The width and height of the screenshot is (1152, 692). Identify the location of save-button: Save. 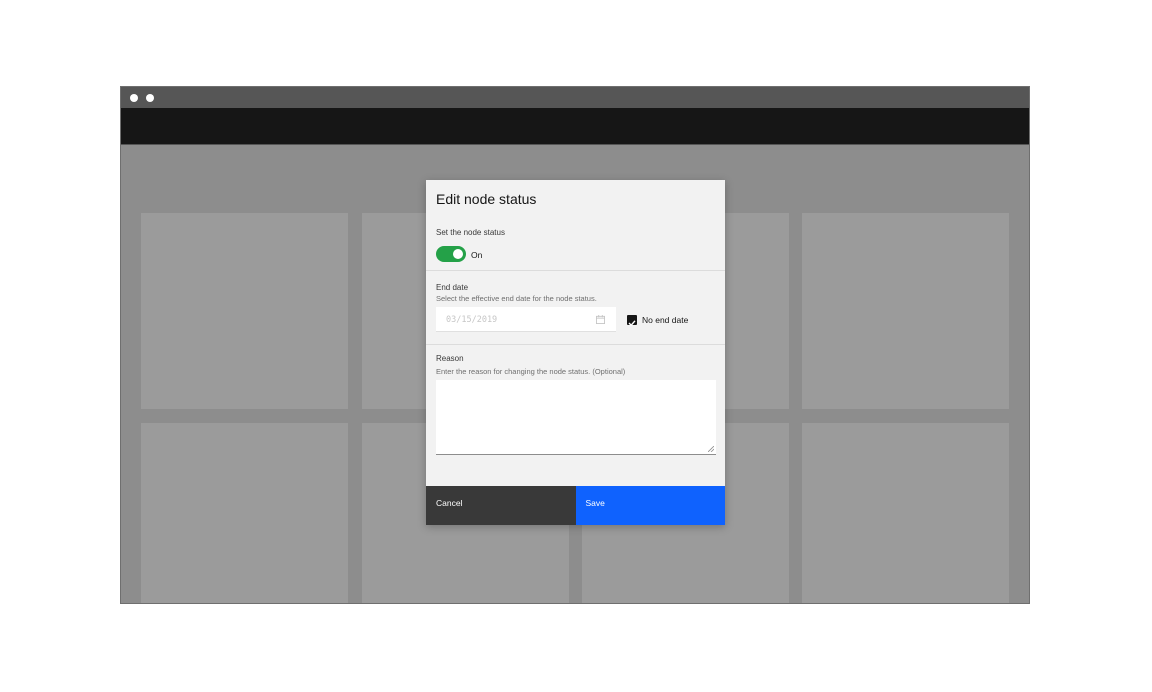
(650, 505).